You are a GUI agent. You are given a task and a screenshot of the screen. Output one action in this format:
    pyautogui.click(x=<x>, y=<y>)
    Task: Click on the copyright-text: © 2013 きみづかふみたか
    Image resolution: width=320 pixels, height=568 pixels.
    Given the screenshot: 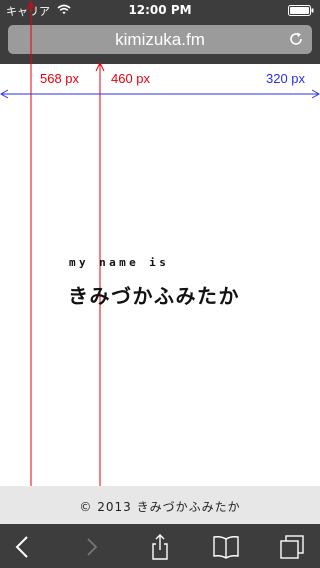 What is the action you would take?
    pyautogui.click(x=160, y=507)
    